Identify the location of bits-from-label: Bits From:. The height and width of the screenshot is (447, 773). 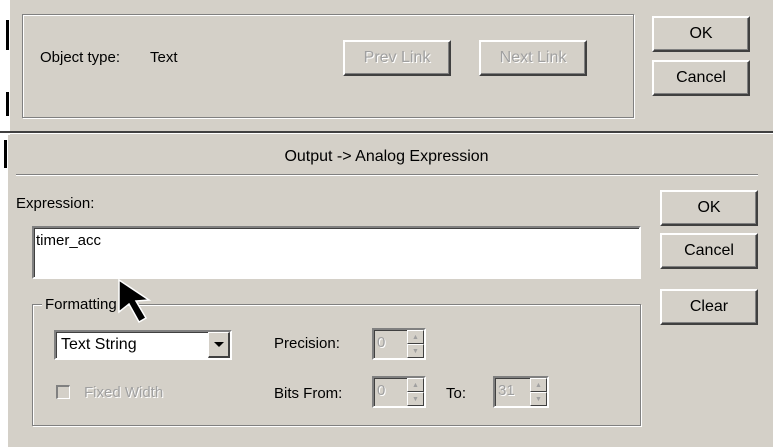
(308, 393).